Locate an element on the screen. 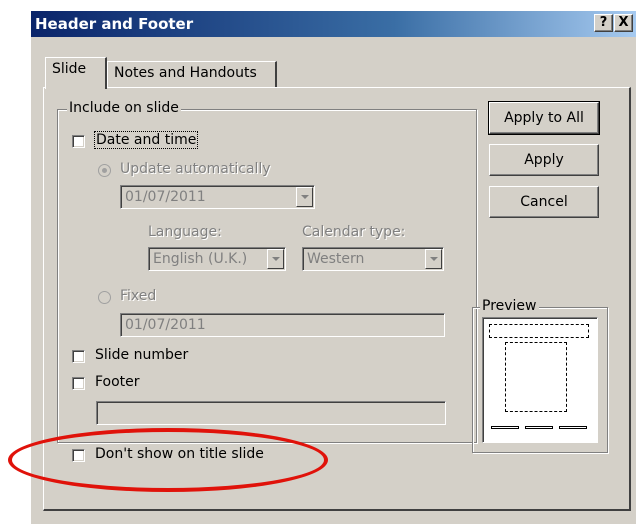 The image size is (636, 524). language-label: Language: is located at coordinates (185, 232).